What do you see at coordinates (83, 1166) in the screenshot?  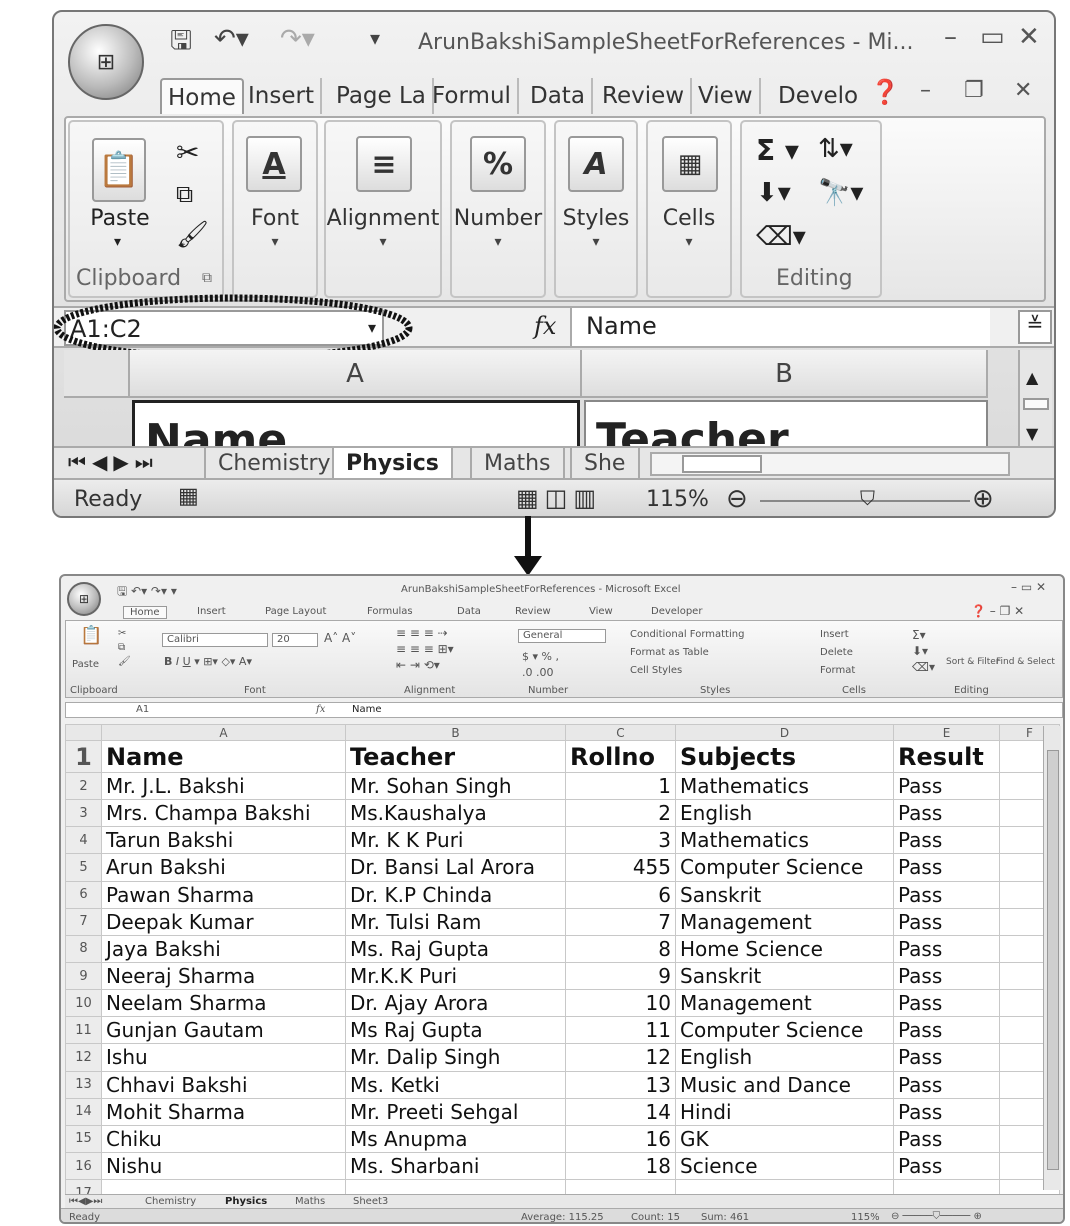 I see `row-number: 16` at bounding box center [83, 1166].